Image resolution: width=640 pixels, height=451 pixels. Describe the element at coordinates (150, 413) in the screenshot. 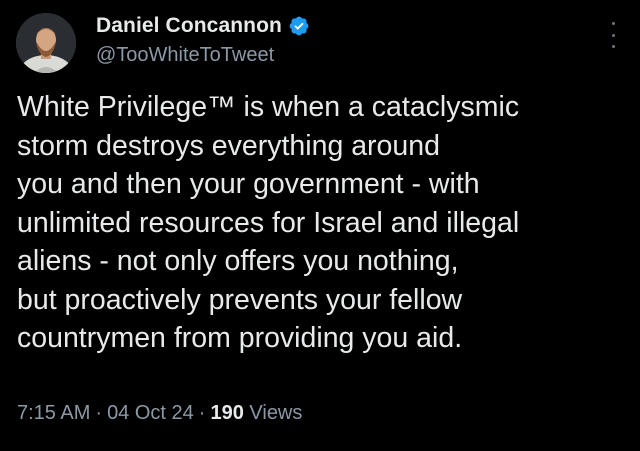

I see `timestamp-date: 04 Oct 24` at that location.